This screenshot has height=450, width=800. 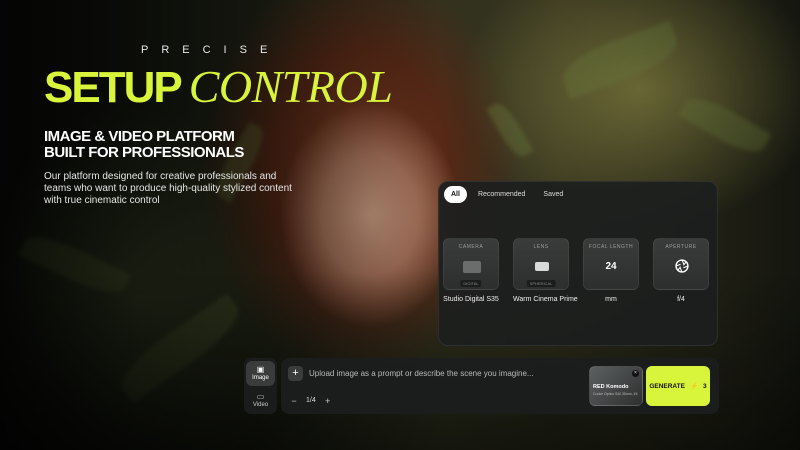 I want to click on bolt-icon: ⚡, so click(x=694, y=386).